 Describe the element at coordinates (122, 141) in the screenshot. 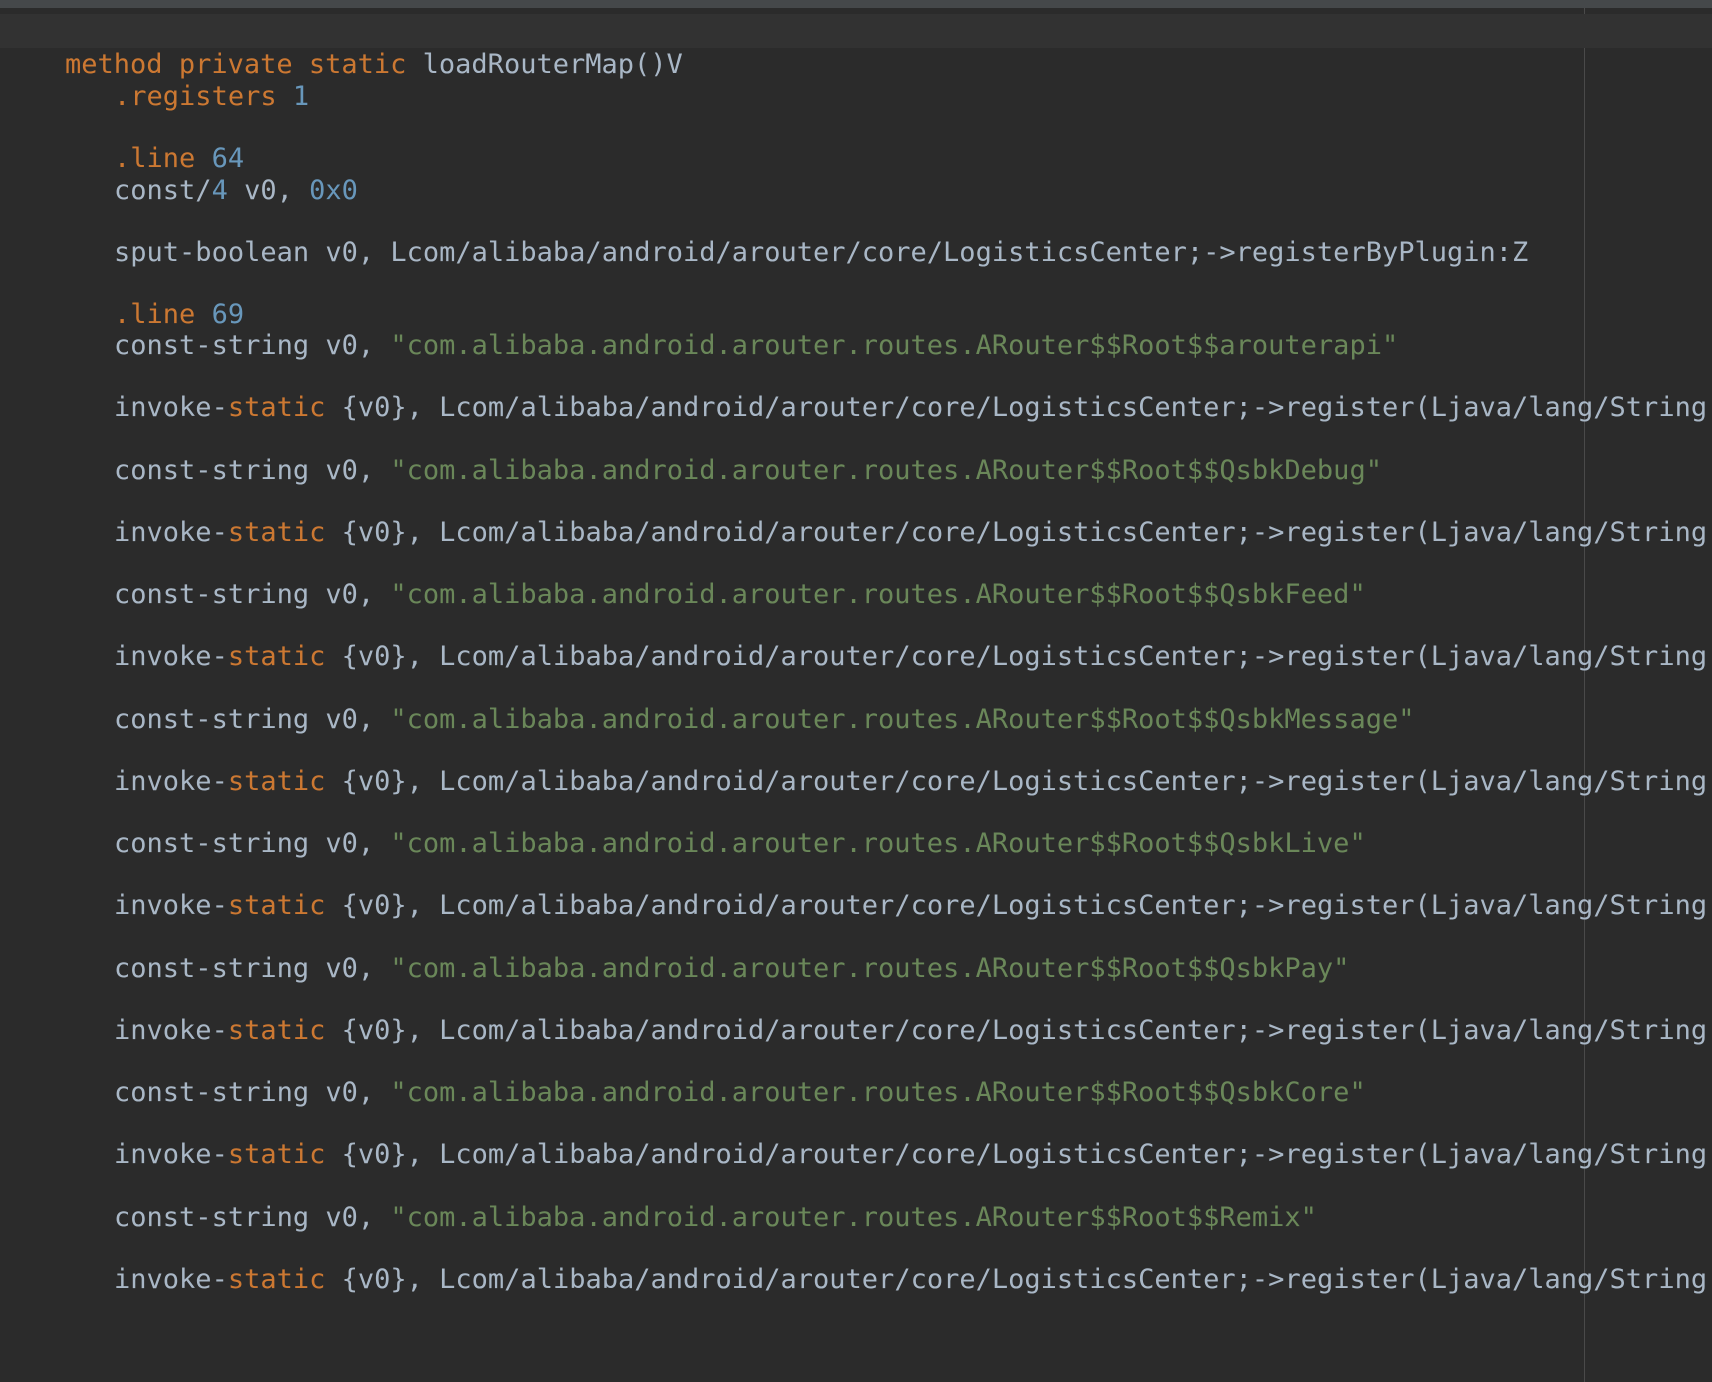

I see `code-line-line64: .line 64` at that location.